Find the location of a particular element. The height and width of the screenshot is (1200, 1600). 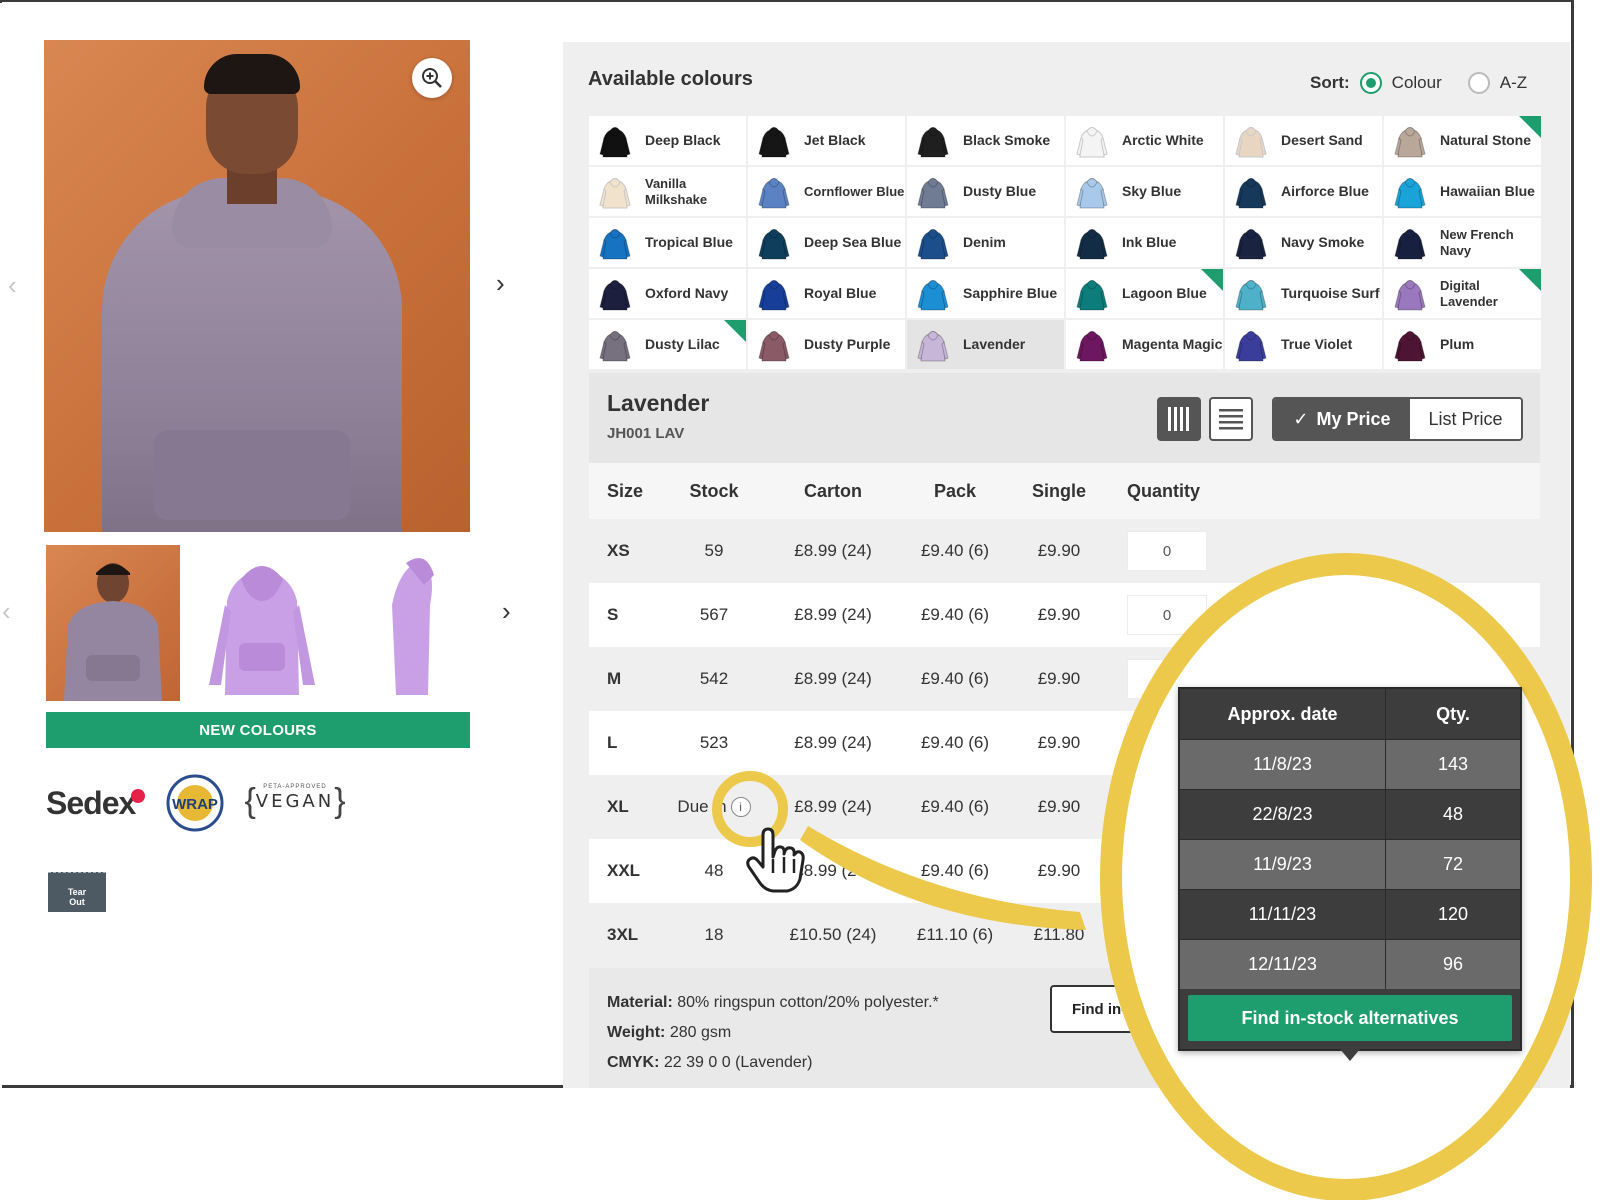

swatch-jet-black: Jet Black is located at coordinates (826, 140).